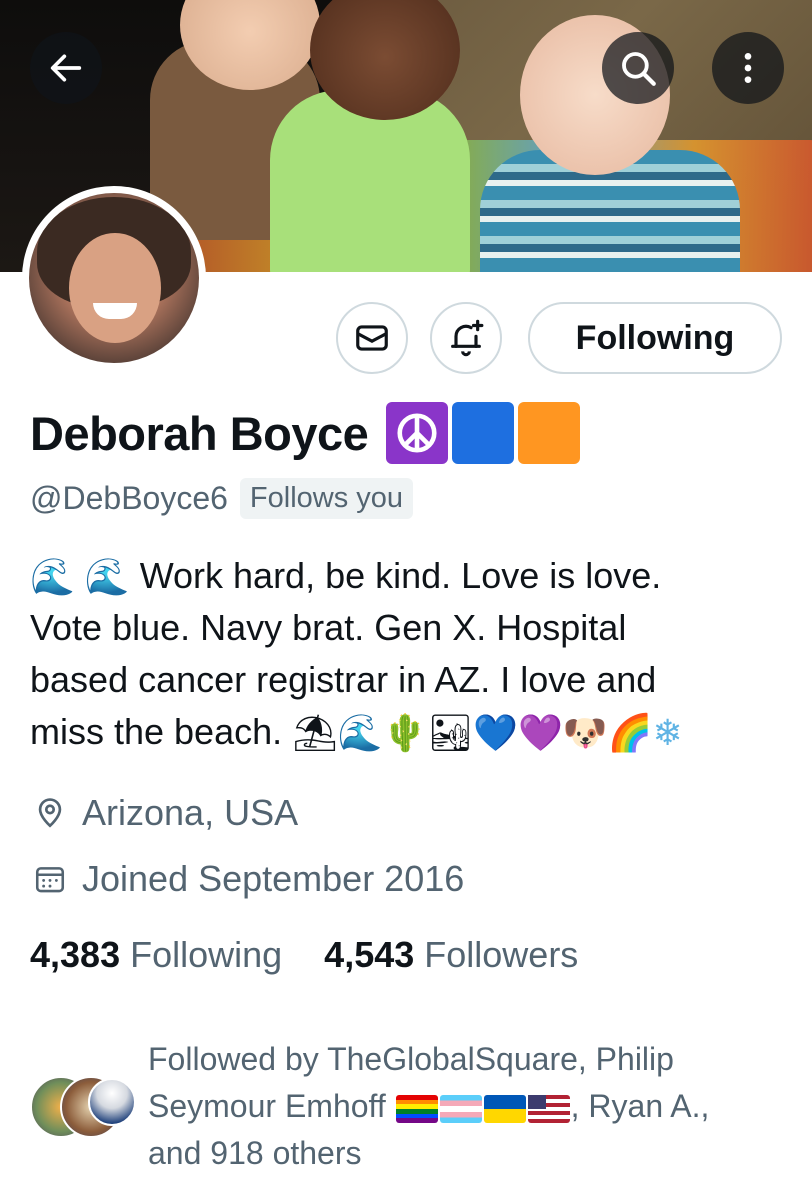  I want to click on joined-date-text: Joined September 2016, so click(273, 878).